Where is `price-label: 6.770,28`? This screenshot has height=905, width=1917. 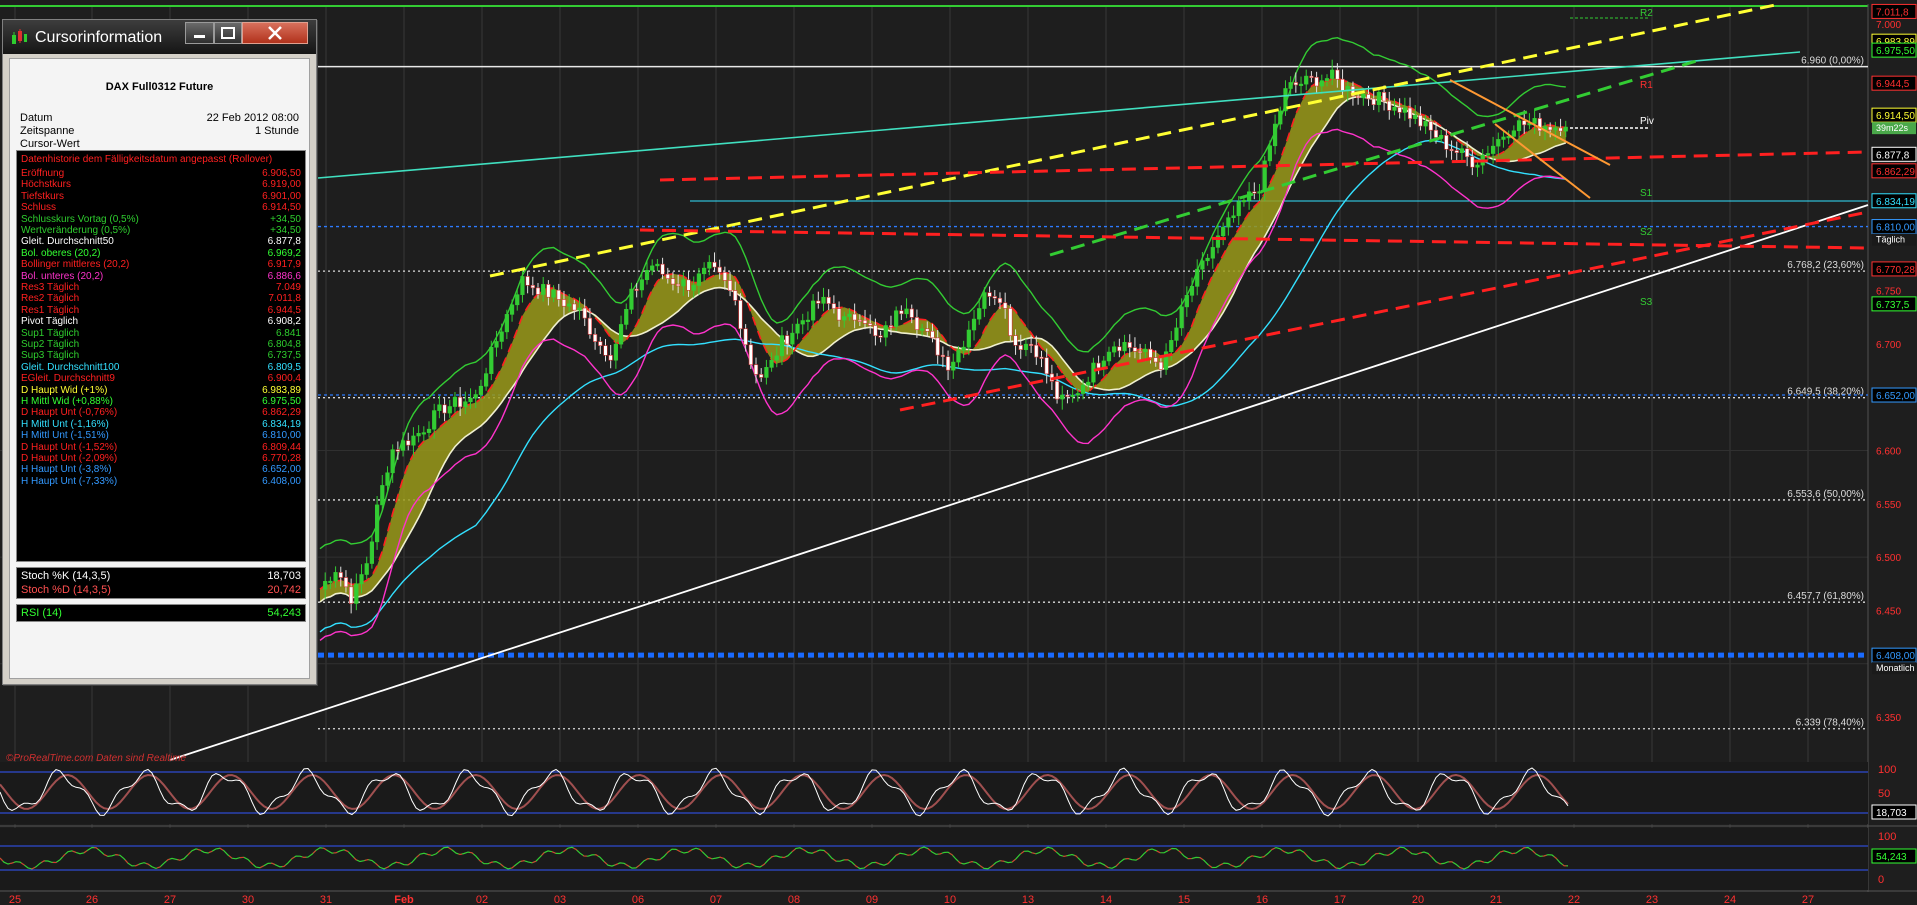 price-label: 6.770,28 is located at coordinates (1895, 270).